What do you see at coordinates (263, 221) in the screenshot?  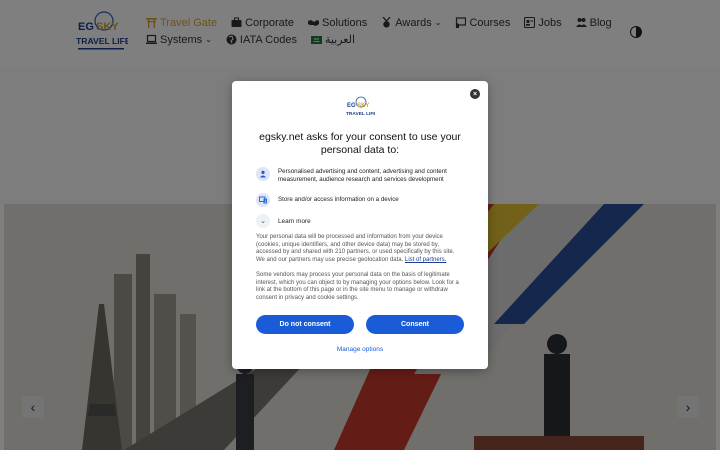 I see `chevron-down-icon: ⌄` at bounding box center [263, 221].